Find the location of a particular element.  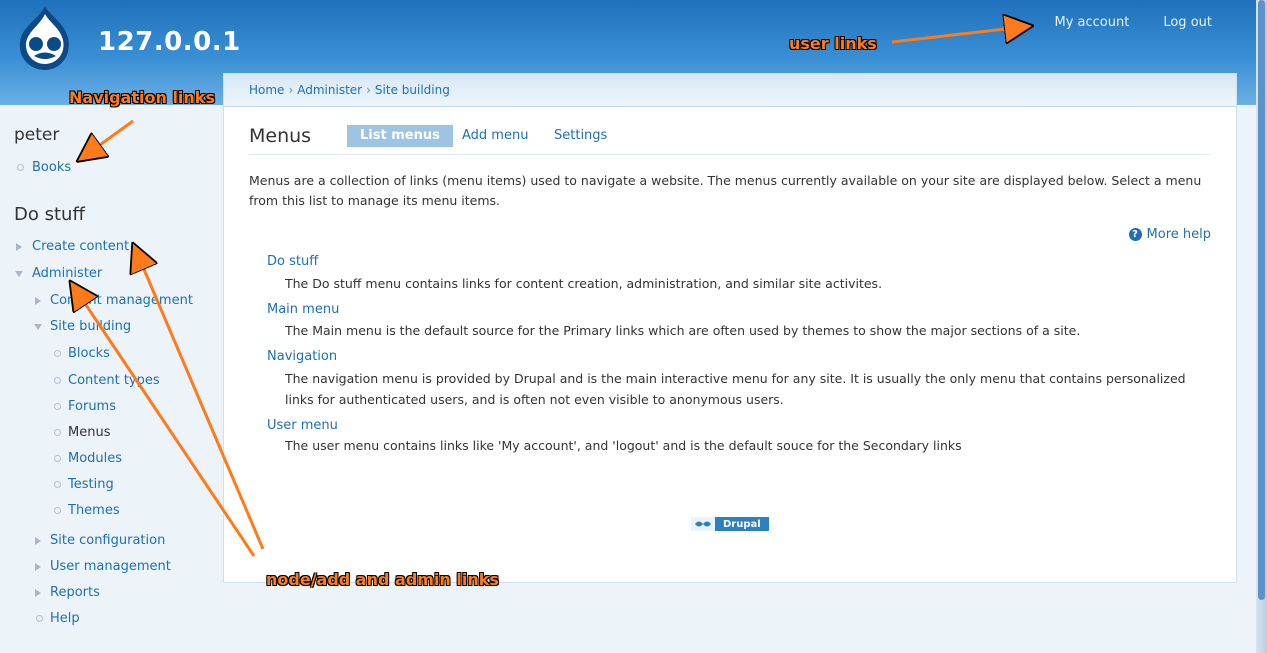

tab-add-menu: Add menu is located at coordinates (495, 136).